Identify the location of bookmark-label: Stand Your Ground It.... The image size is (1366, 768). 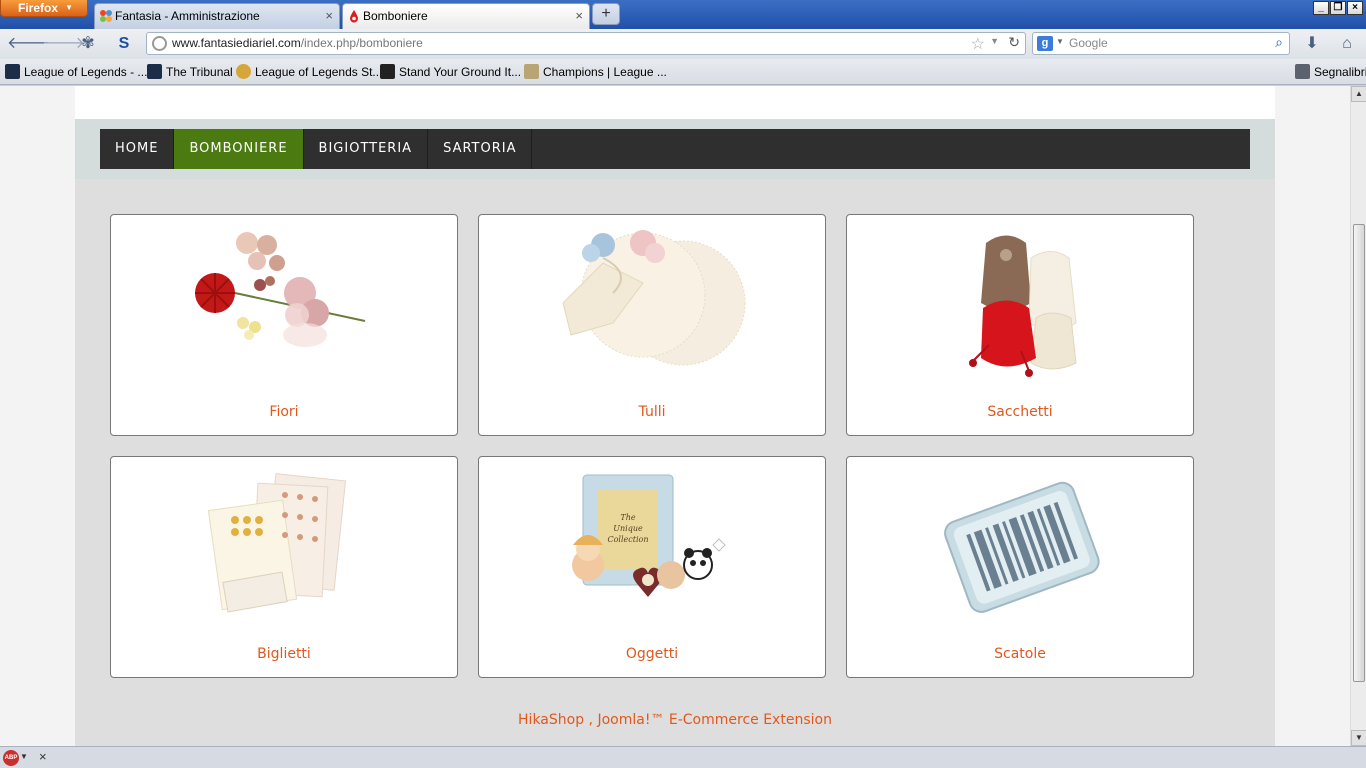
(460, 72).